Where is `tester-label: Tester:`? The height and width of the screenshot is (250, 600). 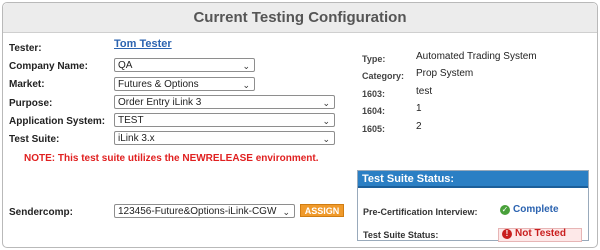
tester-label: Tester: is located at coordinates (25, 48).